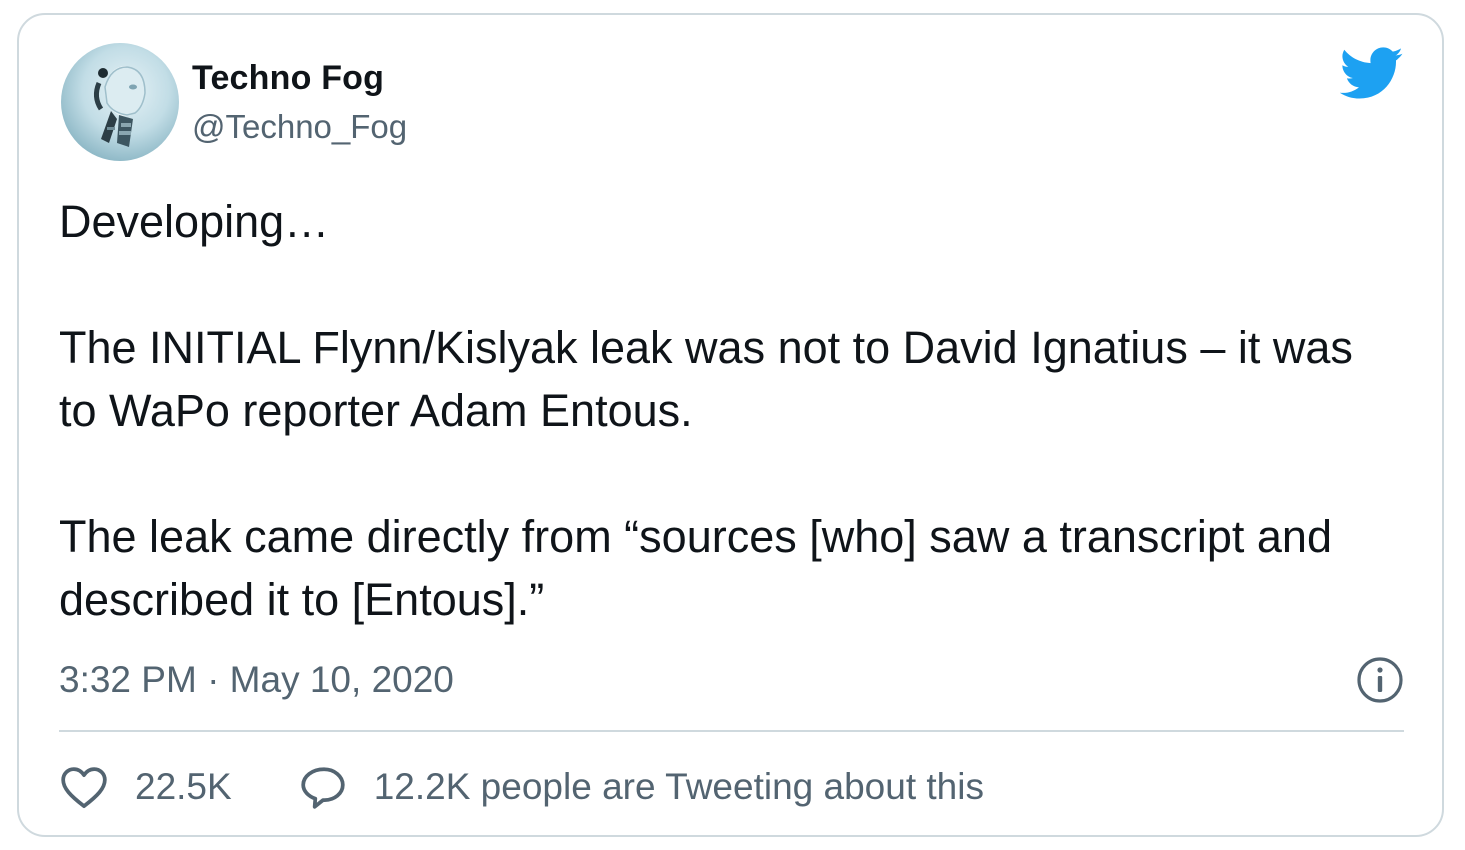 Image resolution: width=1465 pixels, height=850 pixels. Describe the element at coordinates (256, 680) in the screenshot. I see `tweet-timestamp: 3:32 PM · May 10, 2020` at that location.